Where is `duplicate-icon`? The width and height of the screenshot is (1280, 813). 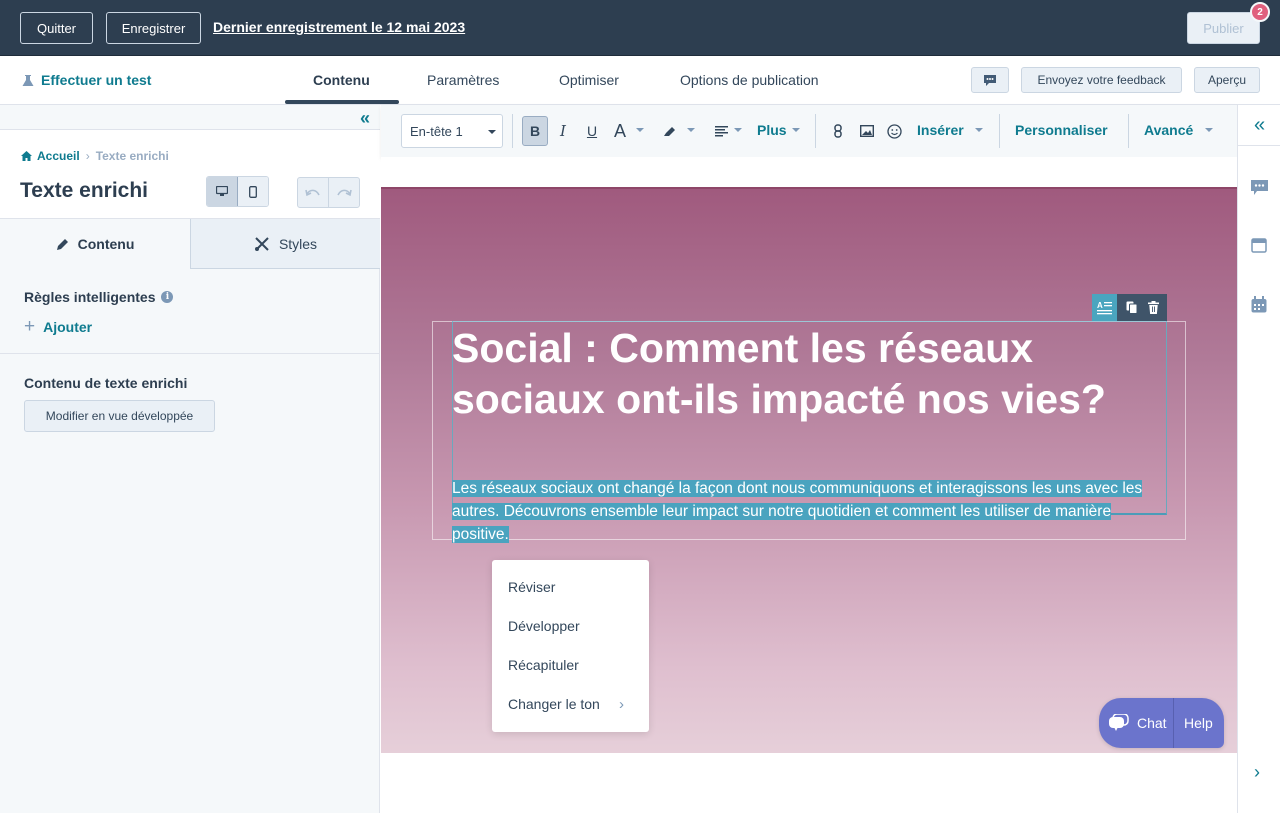
duplicate-icon is located at coordinates (1132, 307).